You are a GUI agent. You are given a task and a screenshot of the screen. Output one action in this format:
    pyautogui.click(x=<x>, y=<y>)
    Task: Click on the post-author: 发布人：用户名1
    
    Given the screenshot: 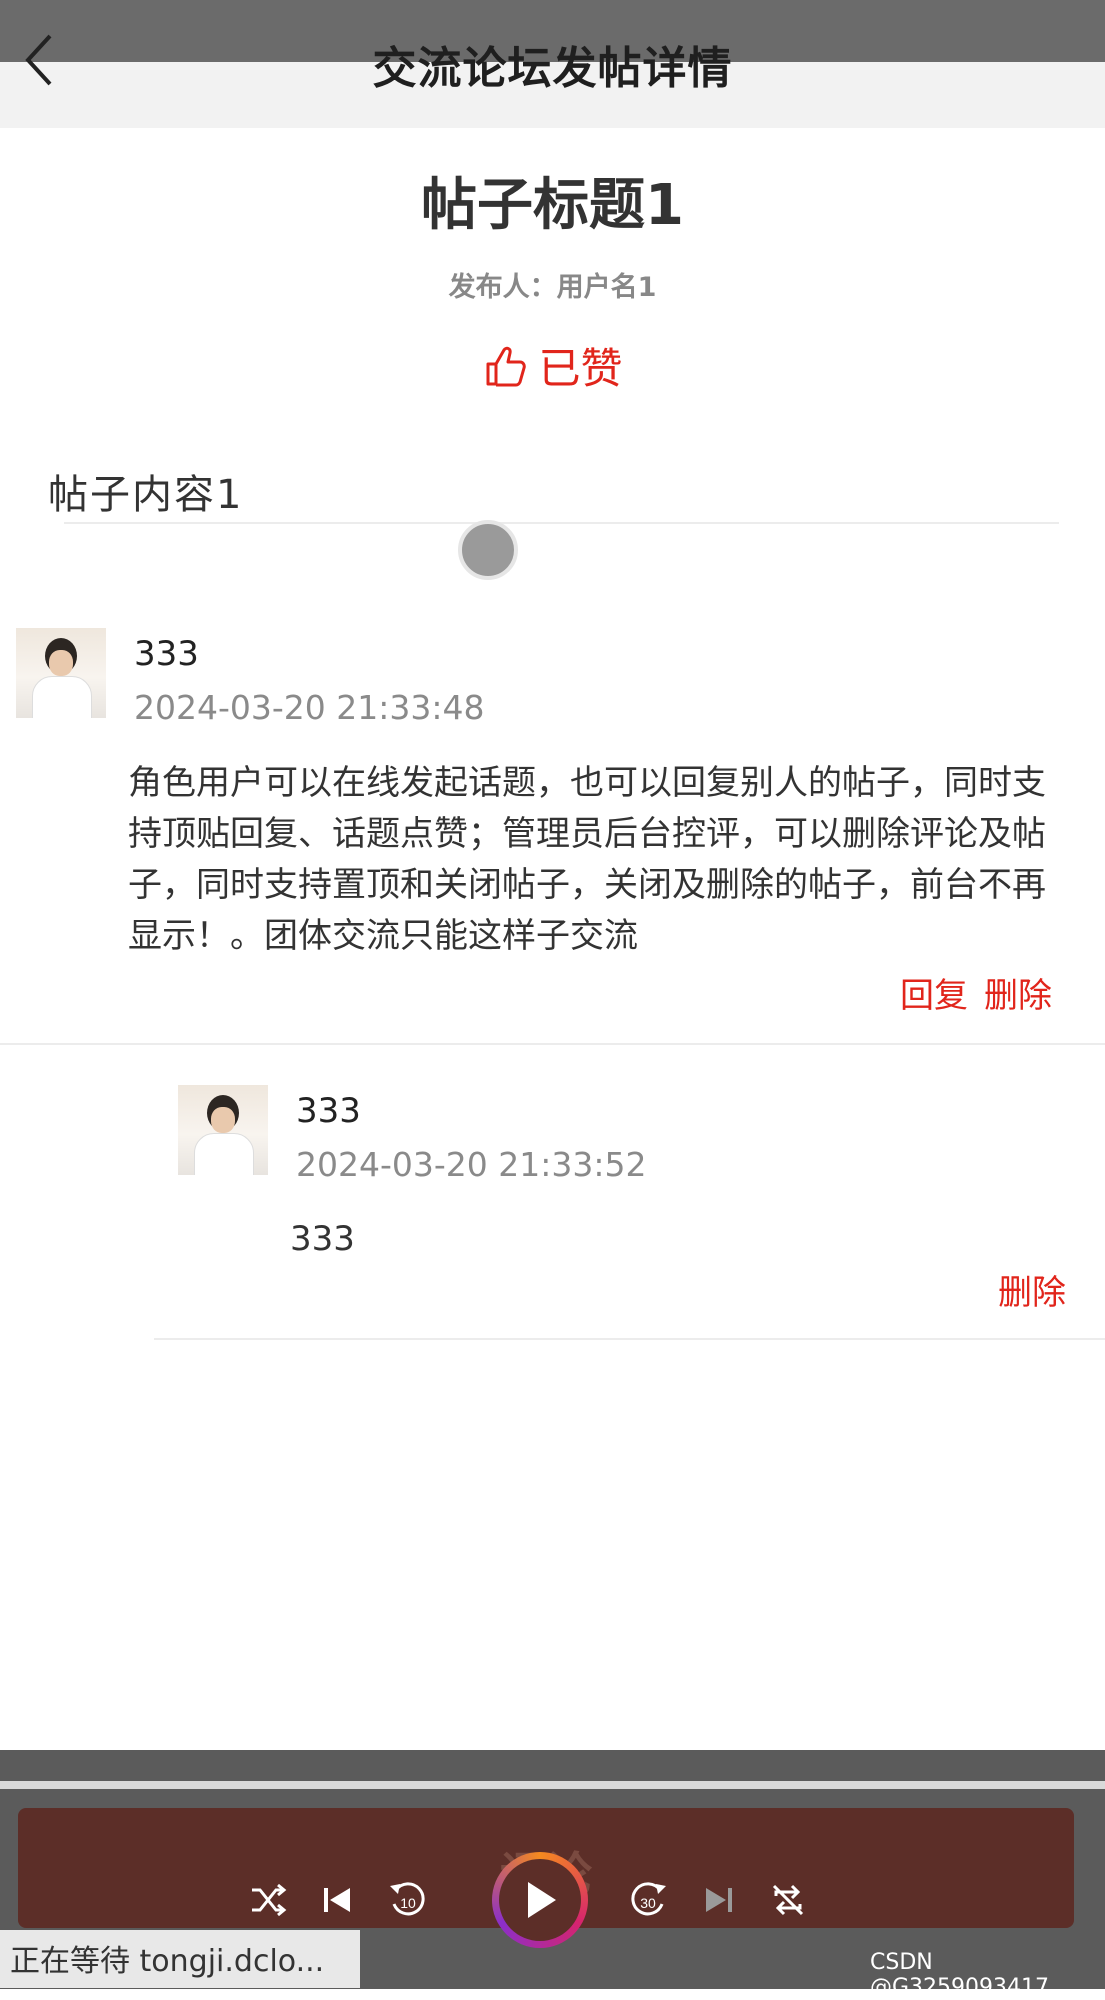 What is the action you would take?
    pyautogui.click(x=552, y=287)
    